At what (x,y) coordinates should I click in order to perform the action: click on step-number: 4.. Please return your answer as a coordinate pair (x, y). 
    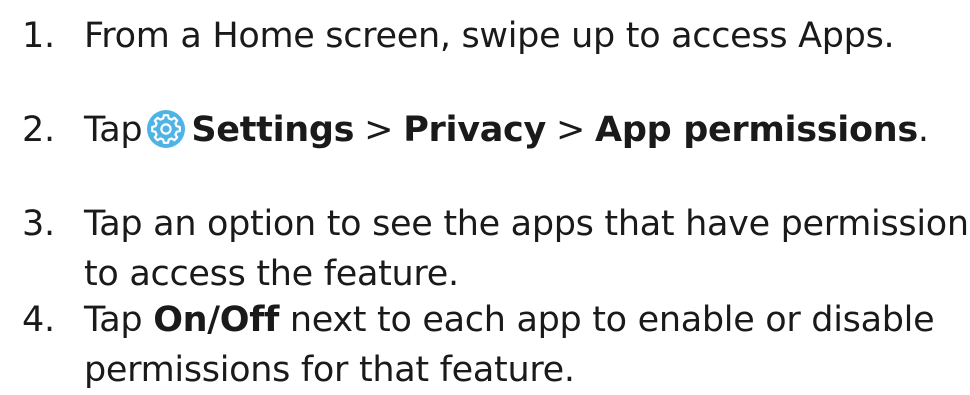
    Looking at the image, I should click on (38, 320).